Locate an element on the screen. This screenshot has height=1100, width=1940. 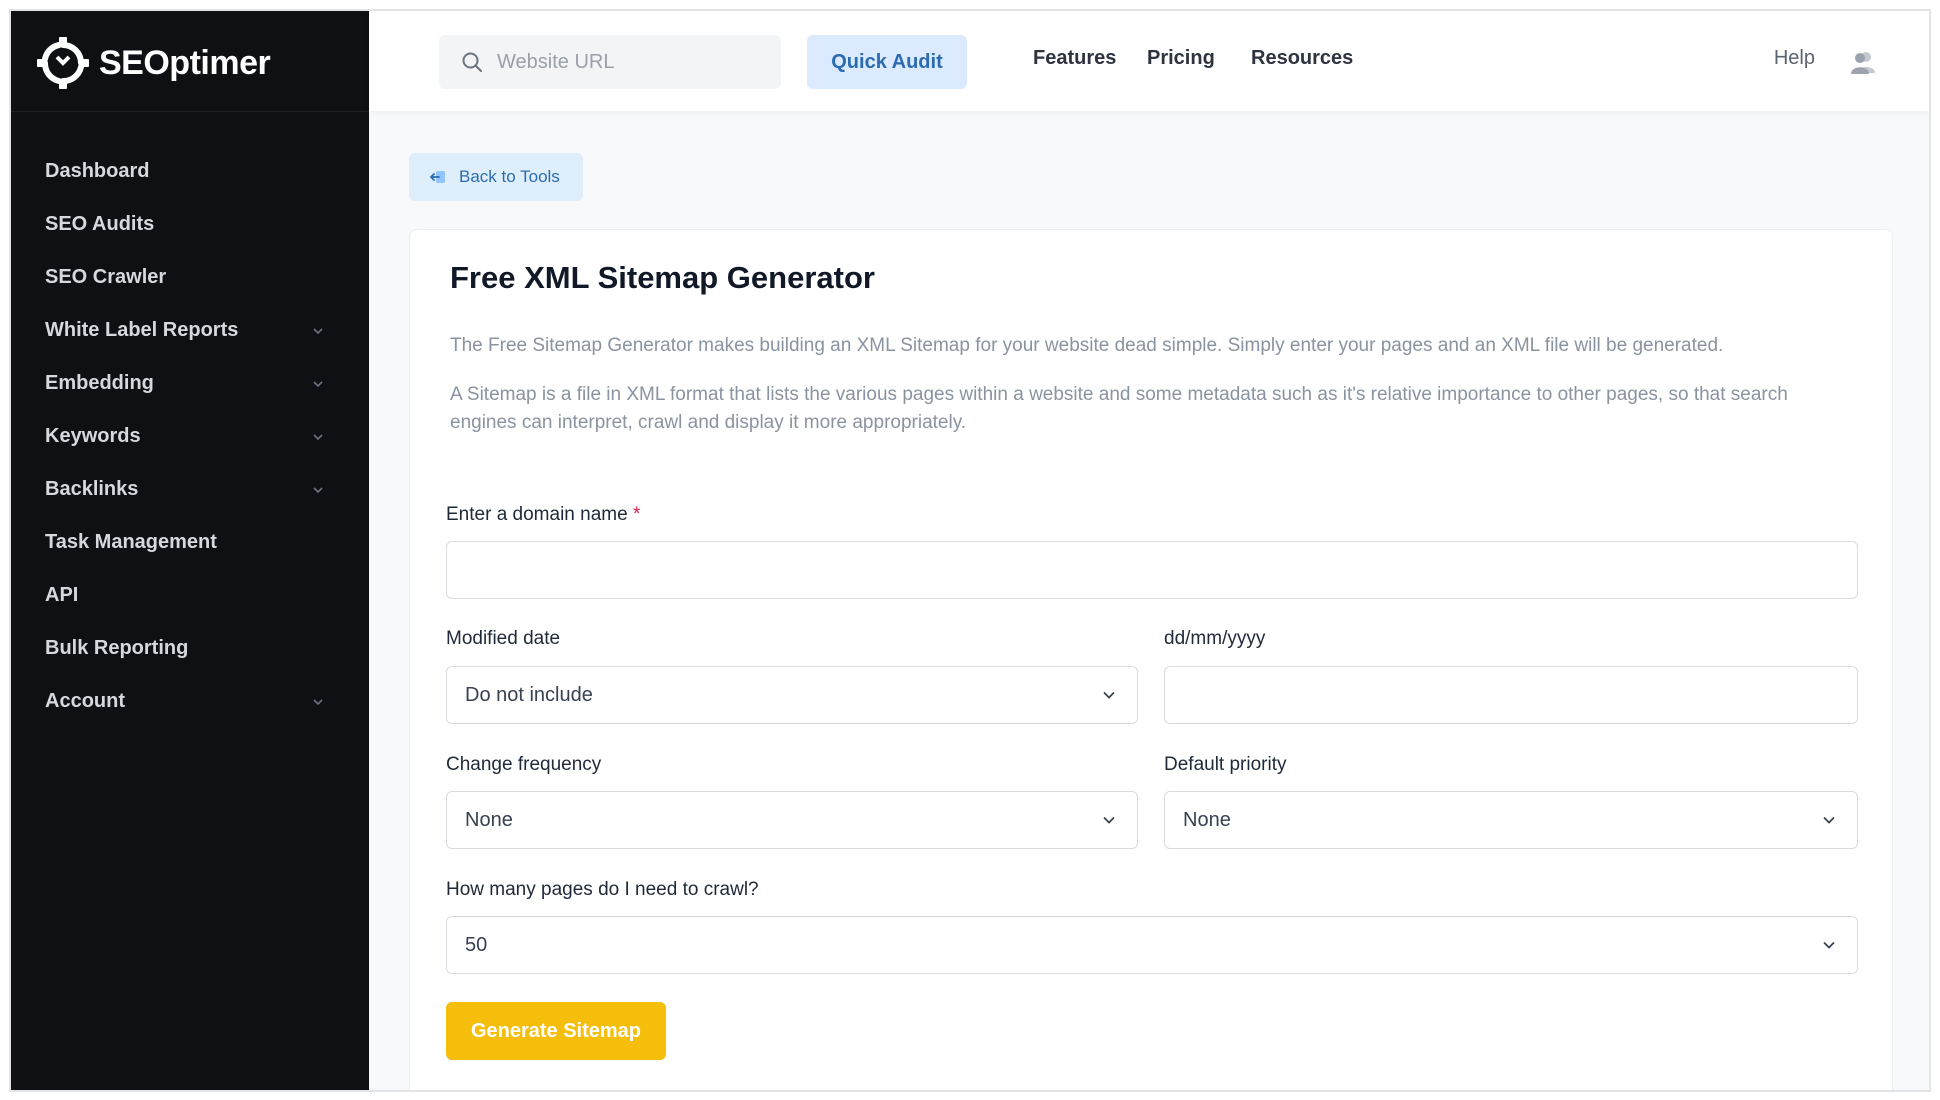
sidebar-item-label: API is located at coordinates (62, 595).